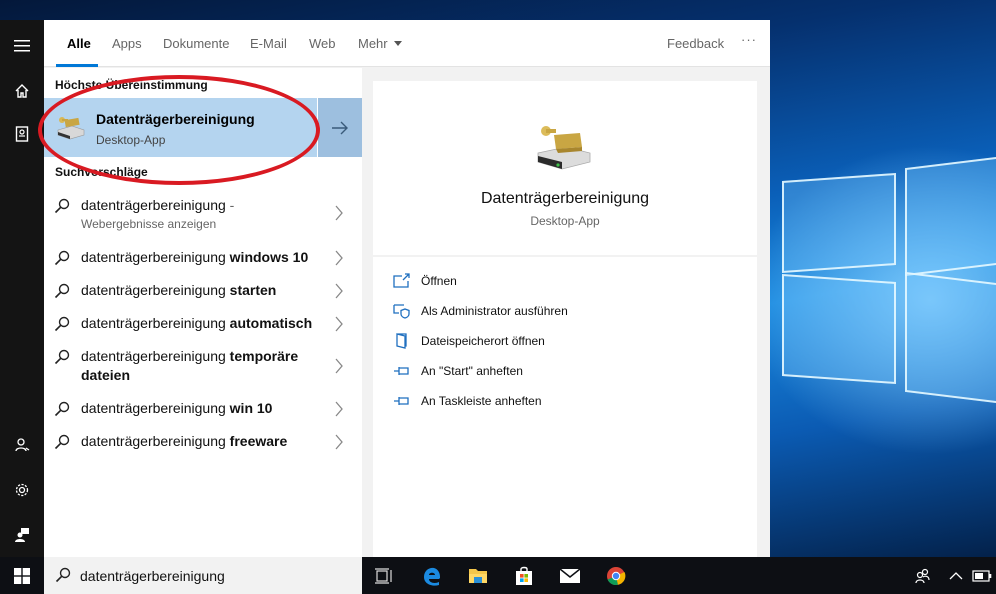 This screenshot has width=996, height=594. What do you see at coordinates (956, 576) in the screenshot?
I see `show-hidden-icons-chevron-up-icon` at bounding box center [956, 576].